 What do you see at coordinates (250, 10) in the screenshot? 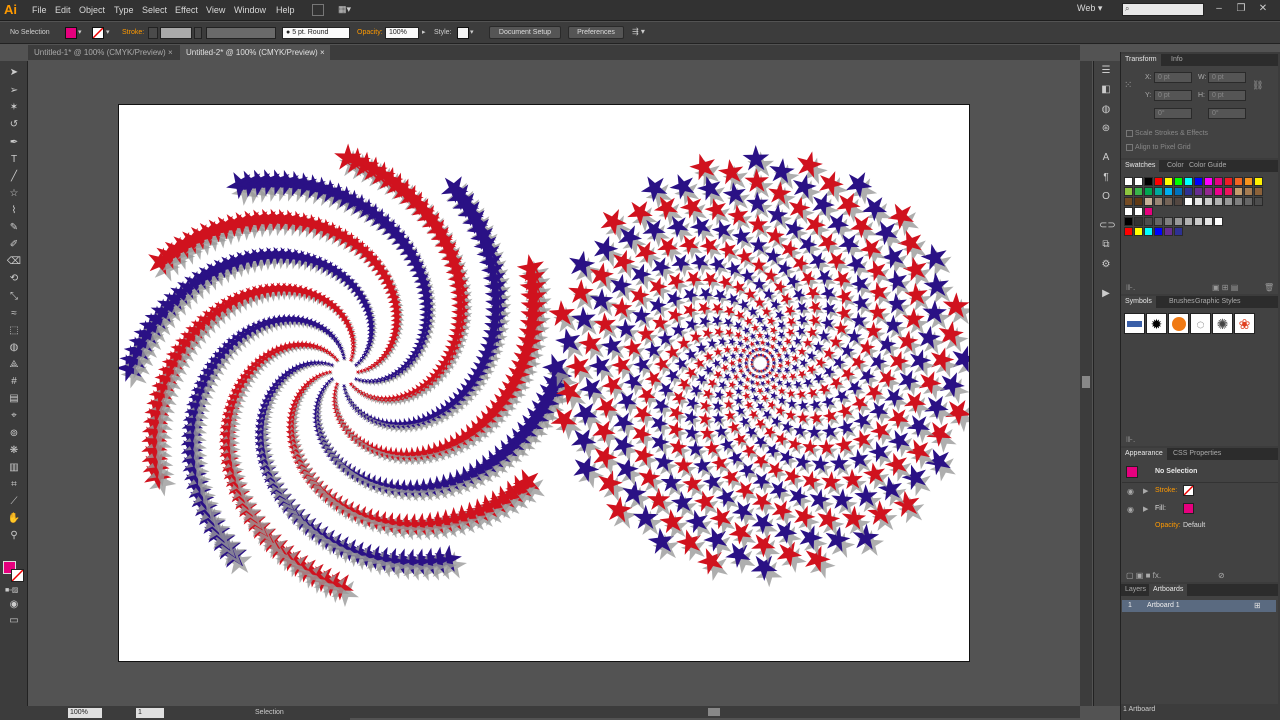
I see `menu-window: Window` at bounding box center [250, 10].